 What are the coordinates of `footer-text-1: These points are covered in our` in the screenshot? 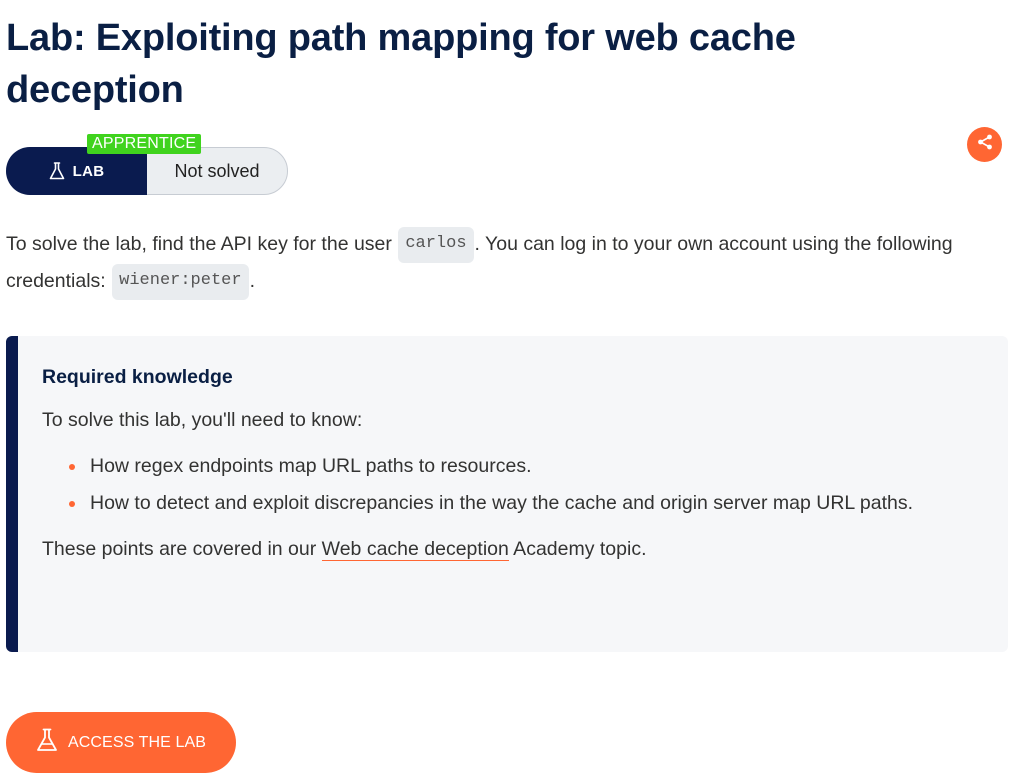 It's located at (182, 549).